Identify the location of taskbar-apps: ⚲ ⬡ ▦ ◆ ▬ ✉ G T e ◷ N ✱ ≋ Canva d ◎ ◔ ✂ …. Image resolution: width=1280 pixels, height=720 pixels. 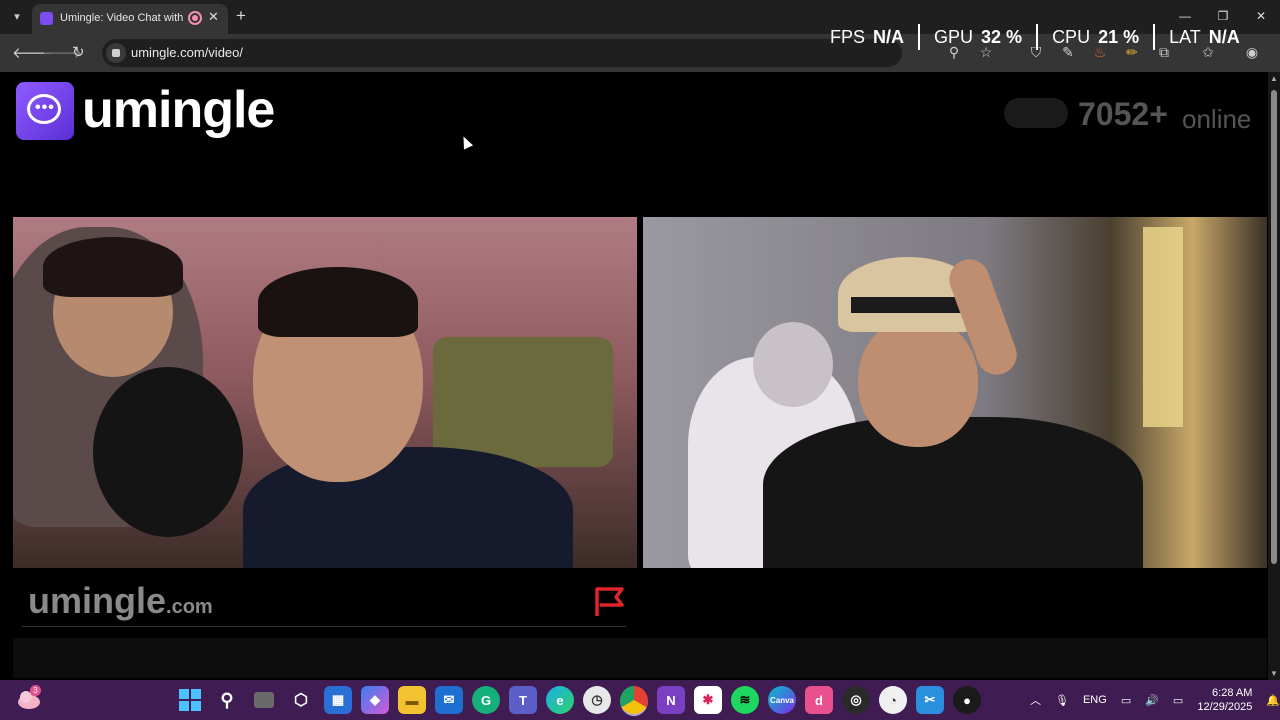
(578, 701).